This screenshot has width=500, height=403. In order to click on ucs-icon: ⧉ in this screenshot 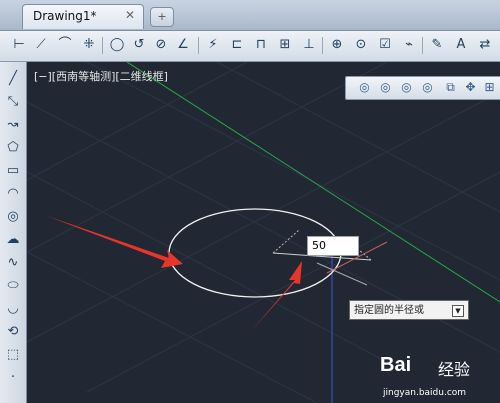, I will do `click(450, 87)`.